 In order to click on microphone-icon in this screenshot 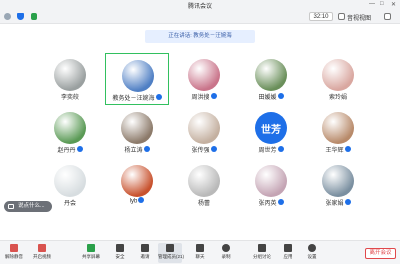, I will do `click(14, 248)`.